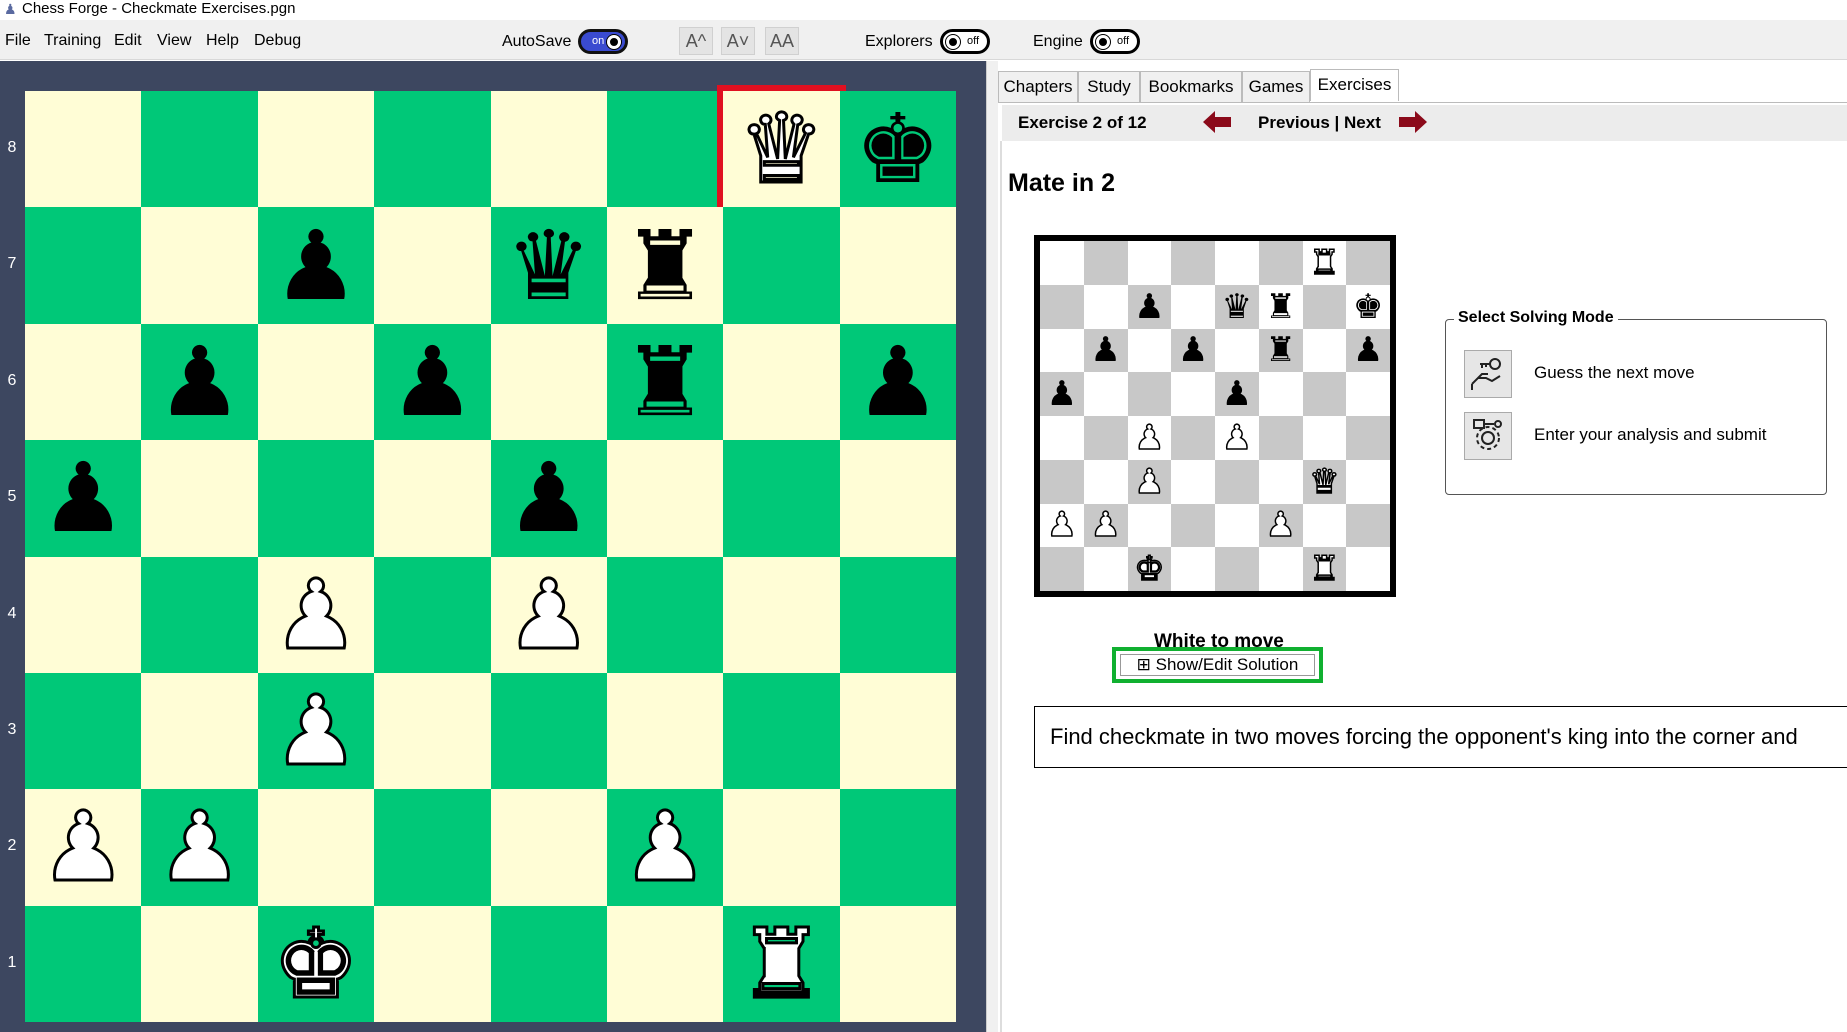  Describe the element at coordinates (222, 41) in the screenshot. I see `menu-help: Help` at that location.